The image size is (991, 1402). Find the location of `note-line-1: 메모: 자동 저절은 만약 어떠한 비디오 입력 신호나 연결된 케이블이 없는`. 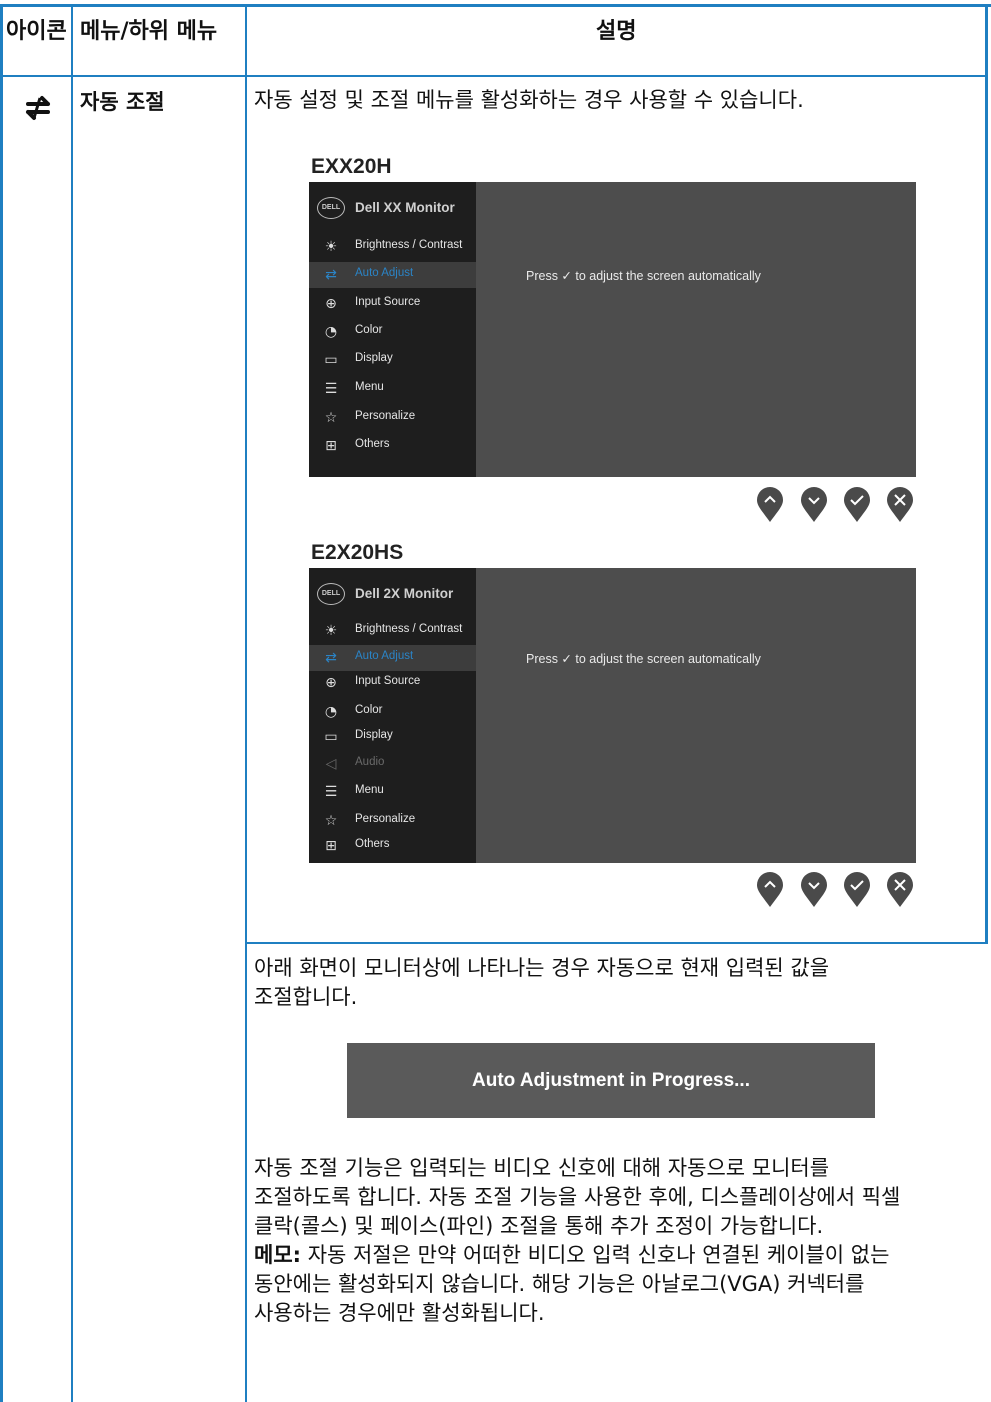

note-line-1: 메모: 자동 저절은 만약 어떠한 비디오 입력 신호나 연결된 케이블이 없는 is located at coordinates (571, 1255).